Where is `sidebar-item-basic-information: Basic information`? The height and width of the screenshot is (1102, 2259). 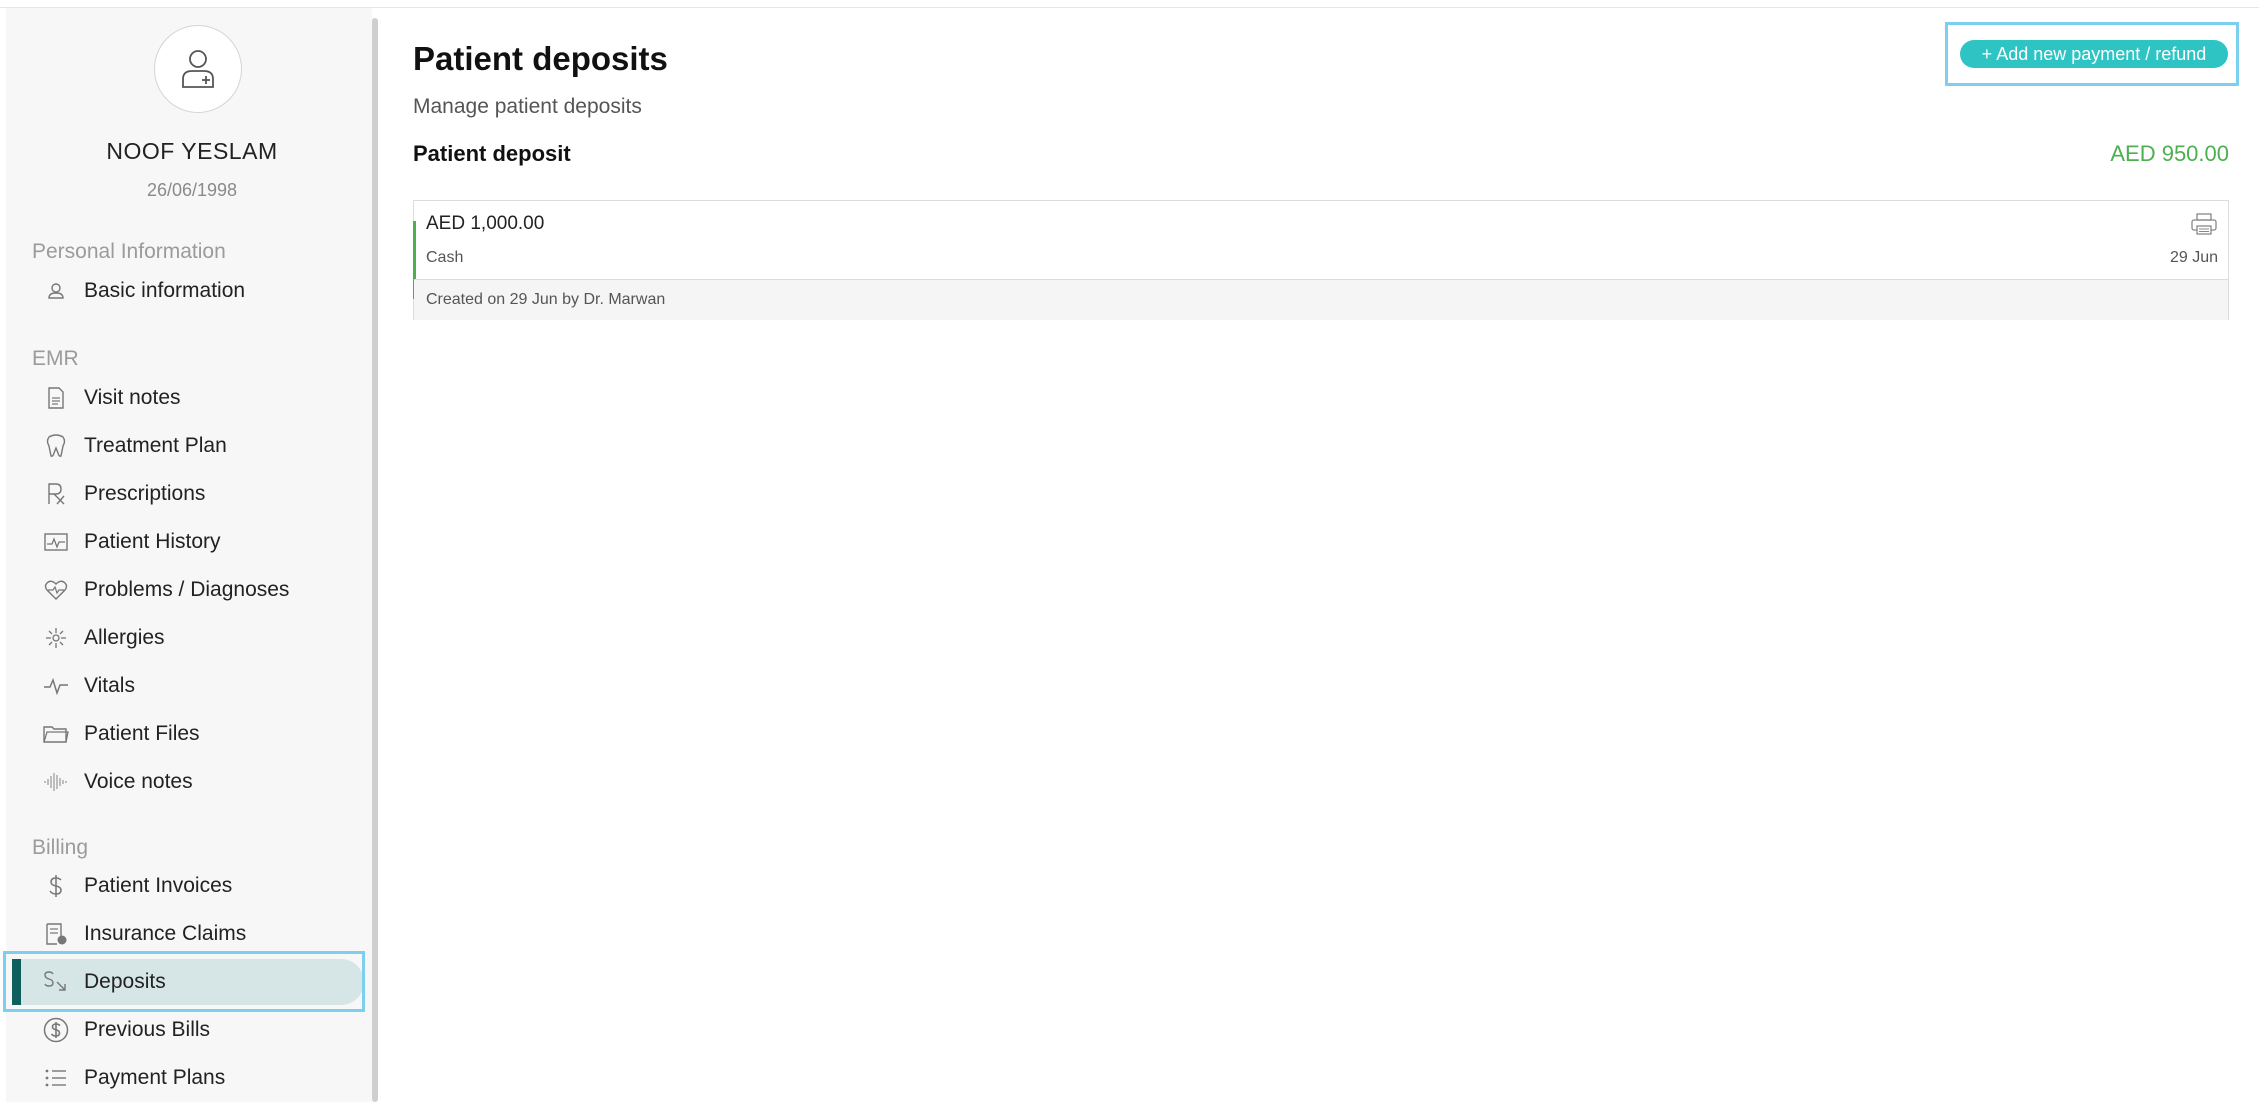 sidebar-item-basic-information: Basic information is located at coordinates (192, 291).